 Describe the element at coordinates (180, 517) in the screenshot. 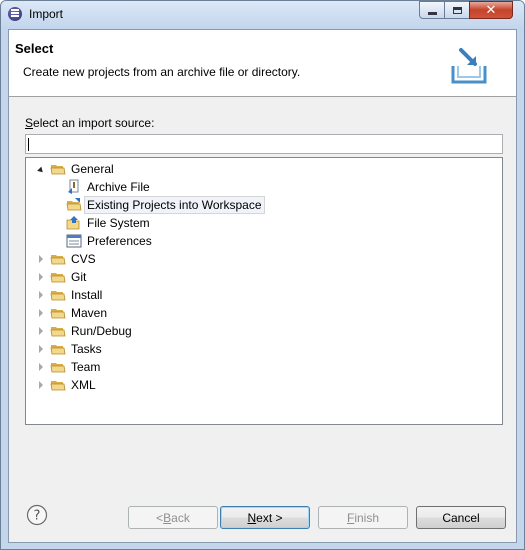

I see `back-label: ack` at that location.